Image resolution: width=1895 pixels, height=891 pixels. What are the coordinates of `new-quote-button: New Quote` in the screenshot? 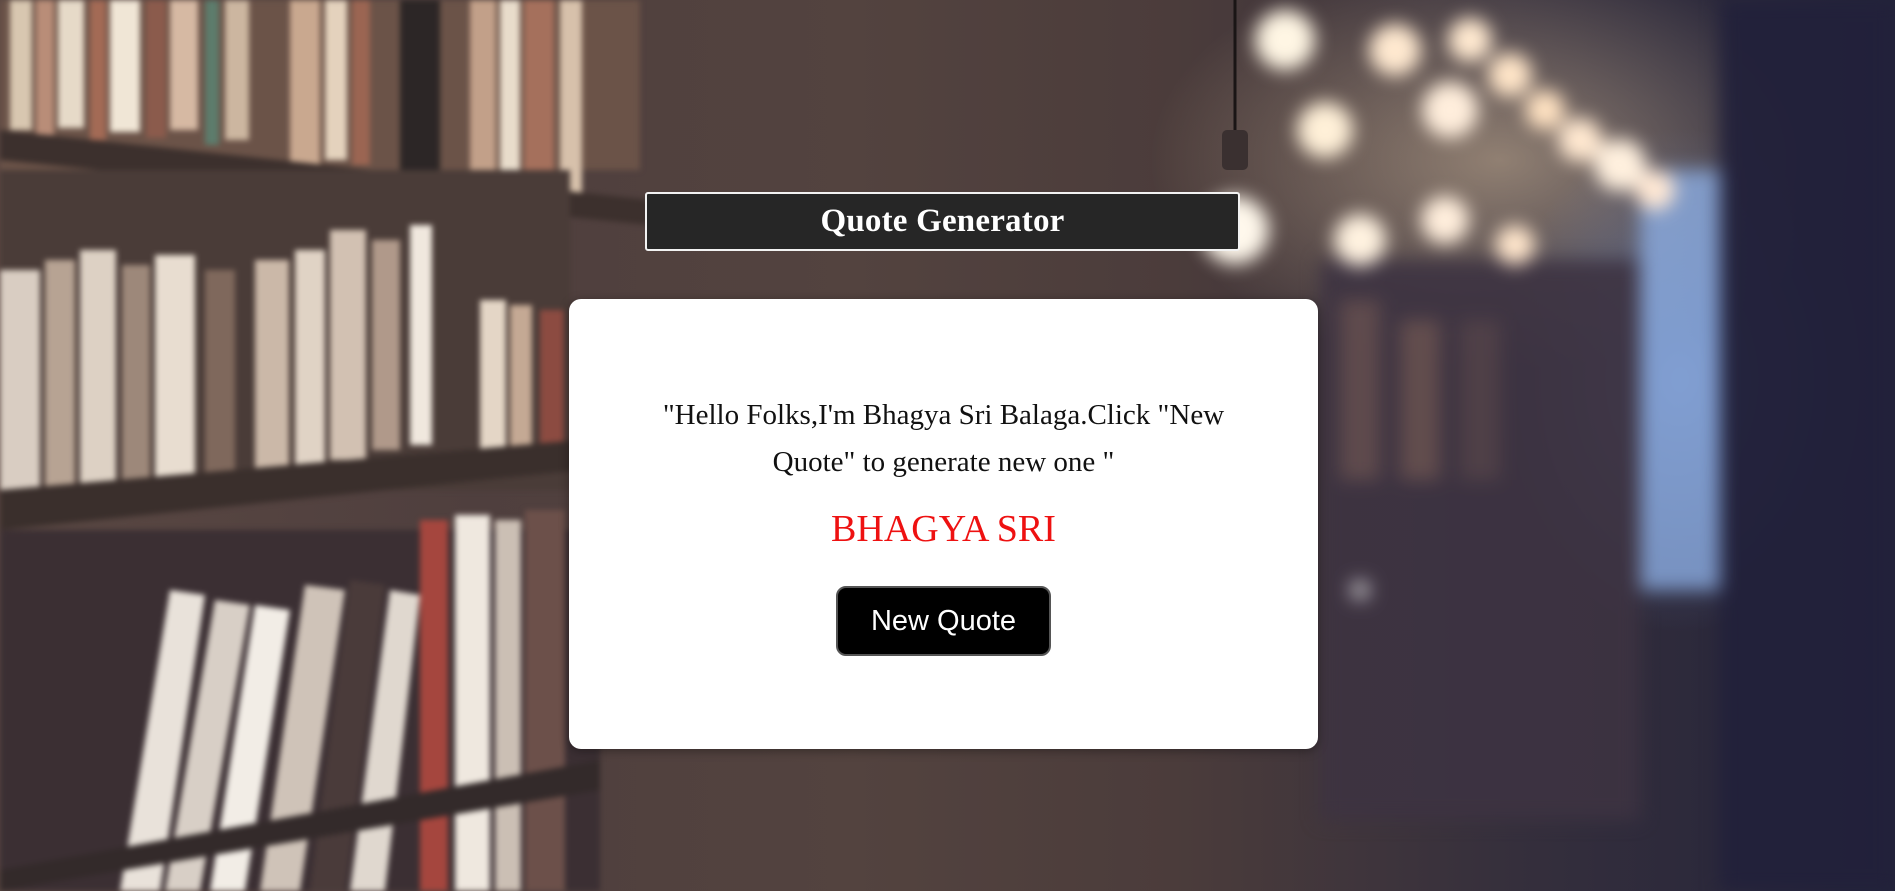 It's located at (943, 621).